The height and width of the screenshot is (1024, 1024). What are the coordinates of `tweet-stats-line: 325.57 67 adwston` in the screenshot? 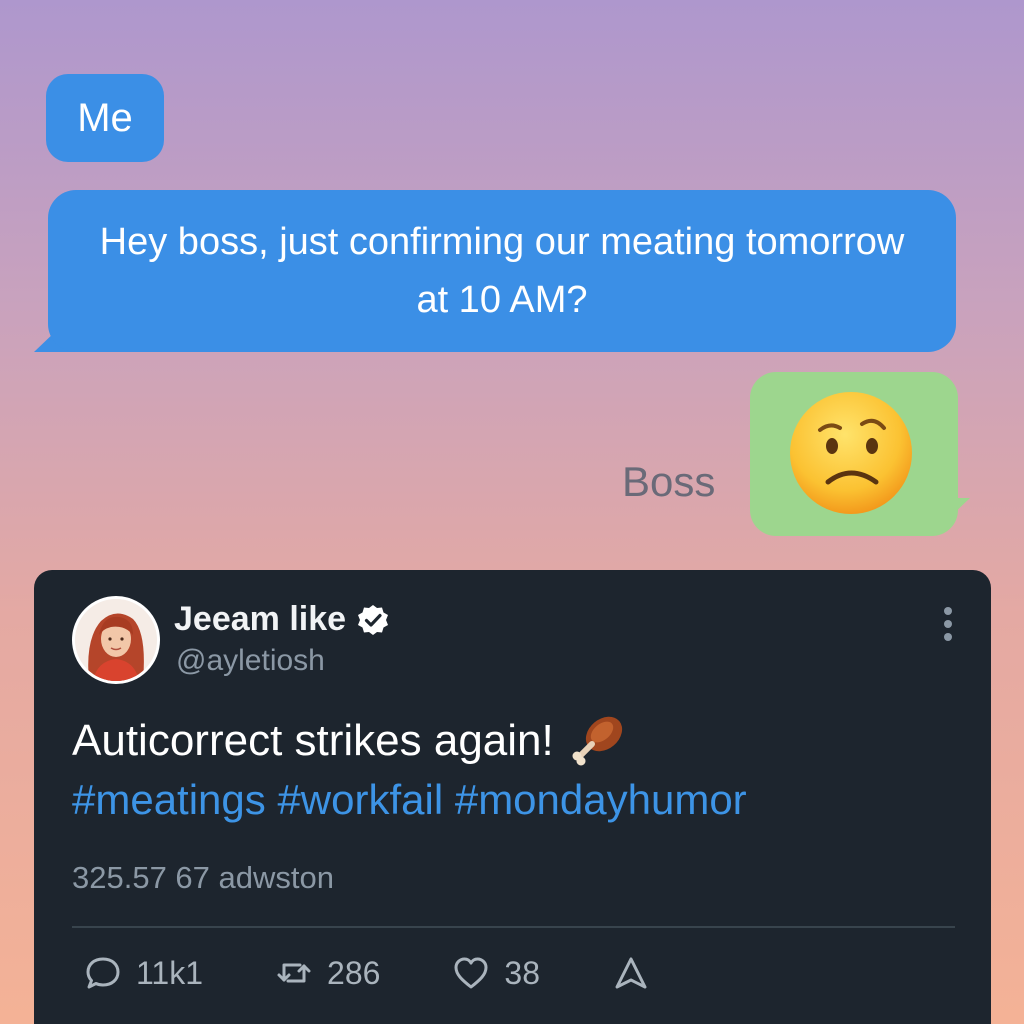 It's located at (203, 877).